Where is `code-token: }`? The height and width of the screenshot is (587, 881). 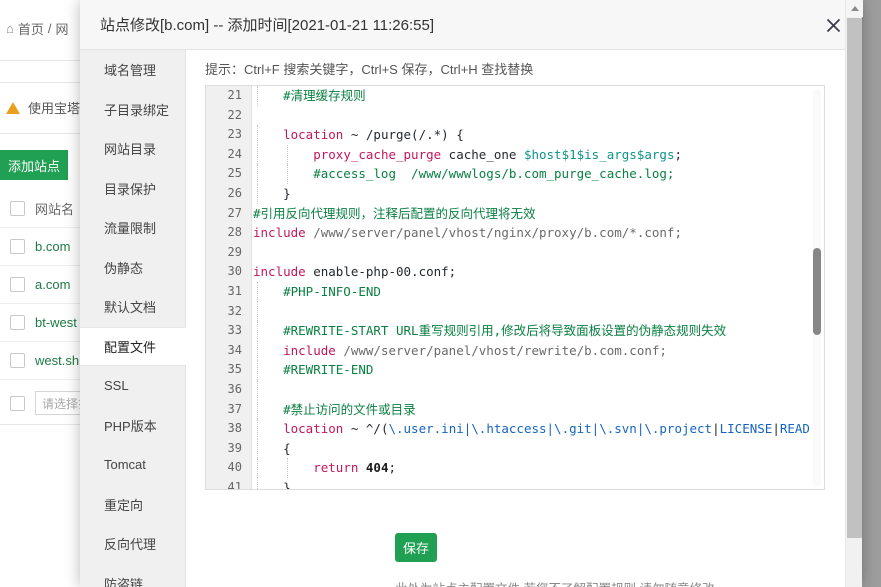
code-token: } is located at coordinates (272, 484).